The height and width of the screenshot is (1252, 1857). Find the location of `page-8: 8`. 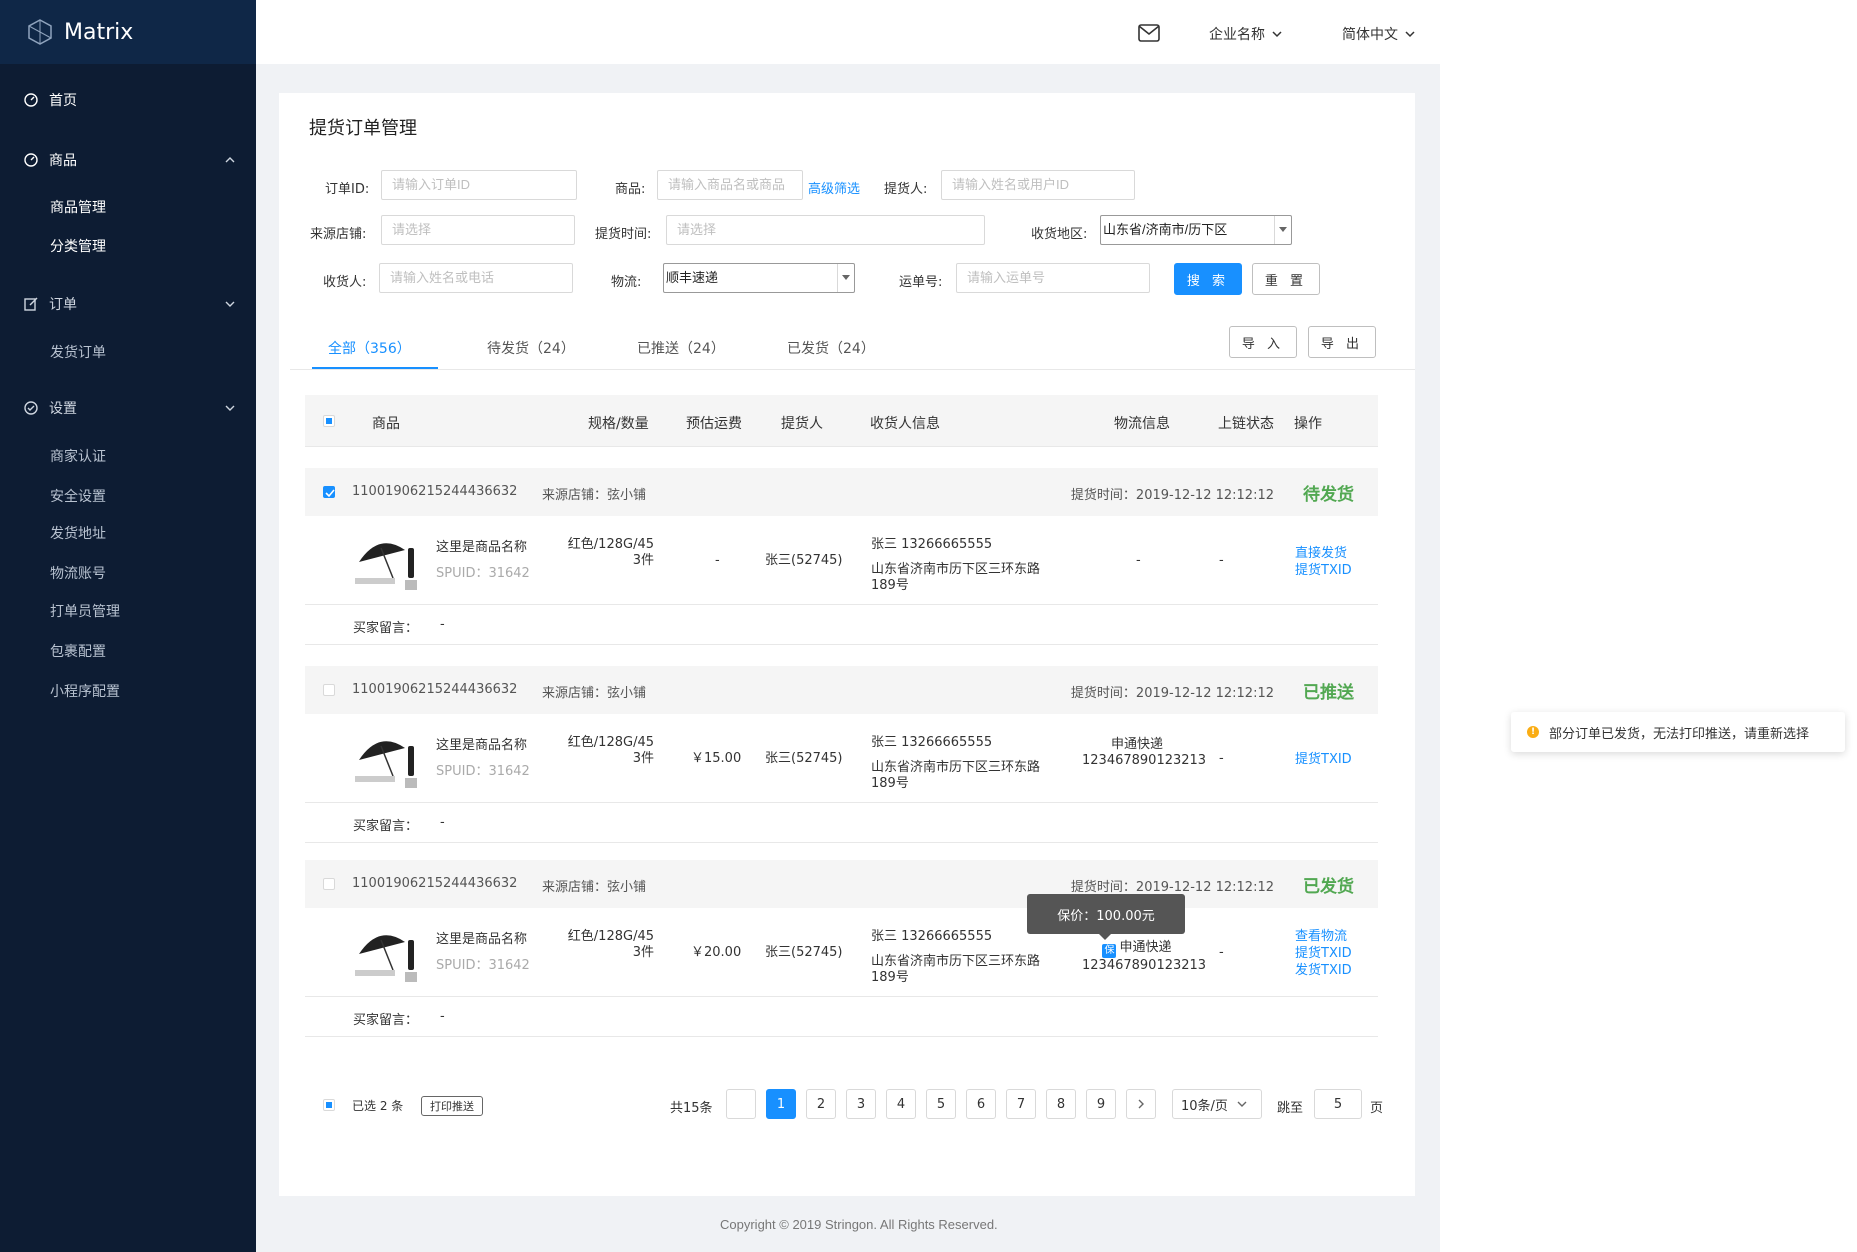

page-8: 8 is located at coordinates (1061, 1104).